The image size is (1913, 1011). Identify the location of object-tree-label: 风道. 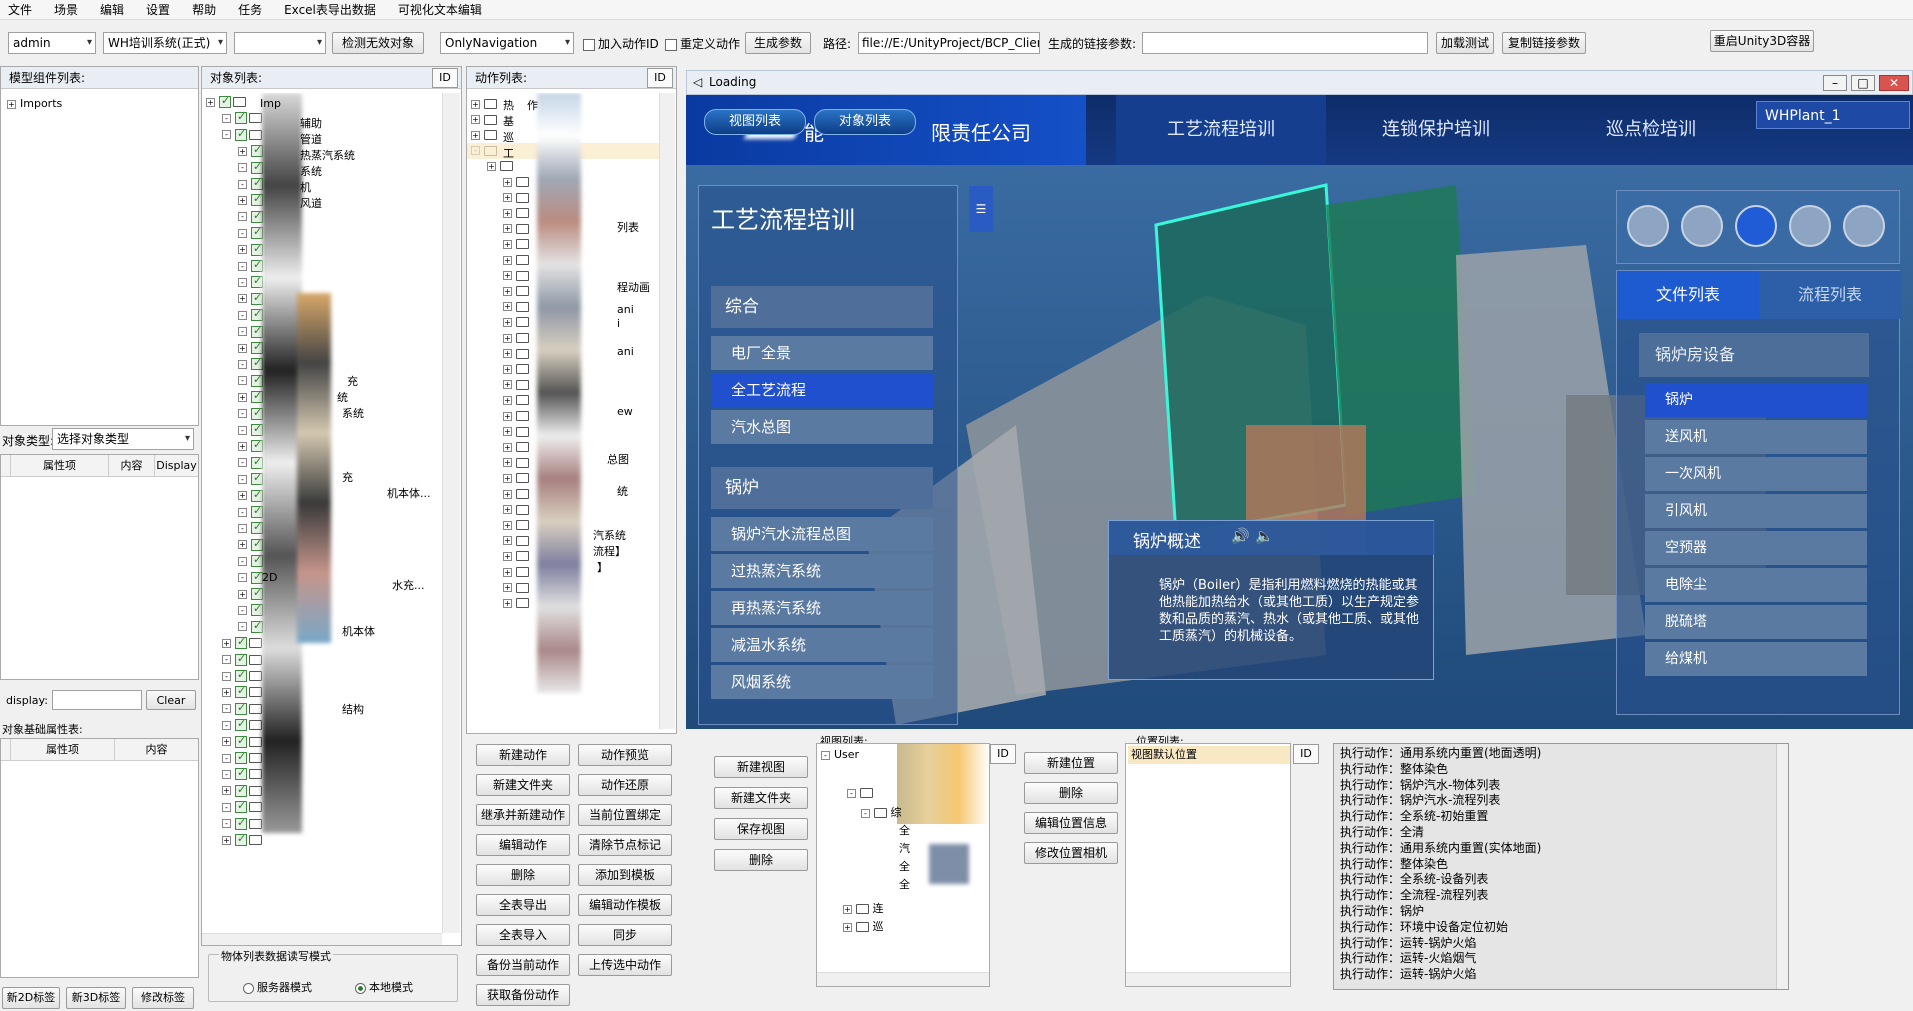
(311, 203).